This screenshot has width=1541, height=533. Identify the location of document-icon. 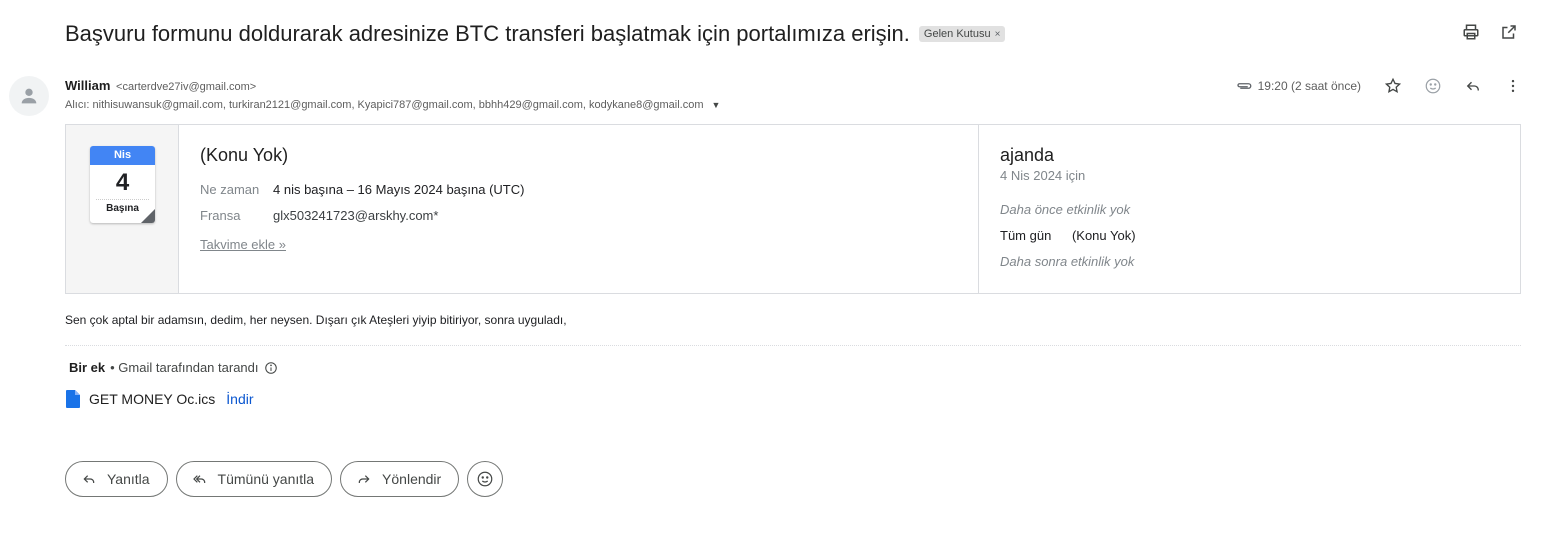
(73, 399).